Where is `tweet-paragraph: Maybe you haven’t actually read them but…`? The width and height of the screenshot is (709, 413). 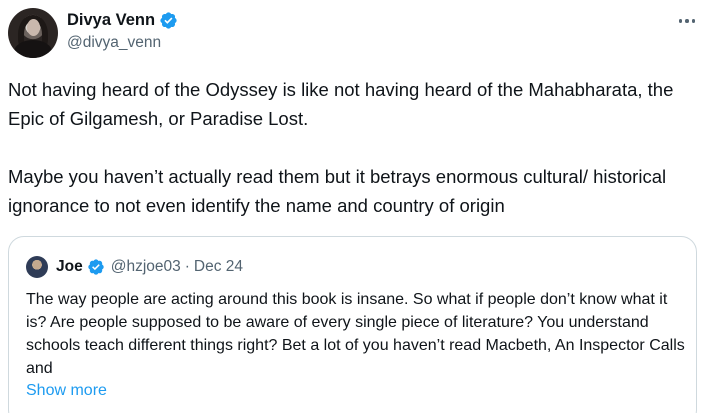 tweet-paragraph: Maybe you haven’t actually read them but… is located at coordinates (337, 191).